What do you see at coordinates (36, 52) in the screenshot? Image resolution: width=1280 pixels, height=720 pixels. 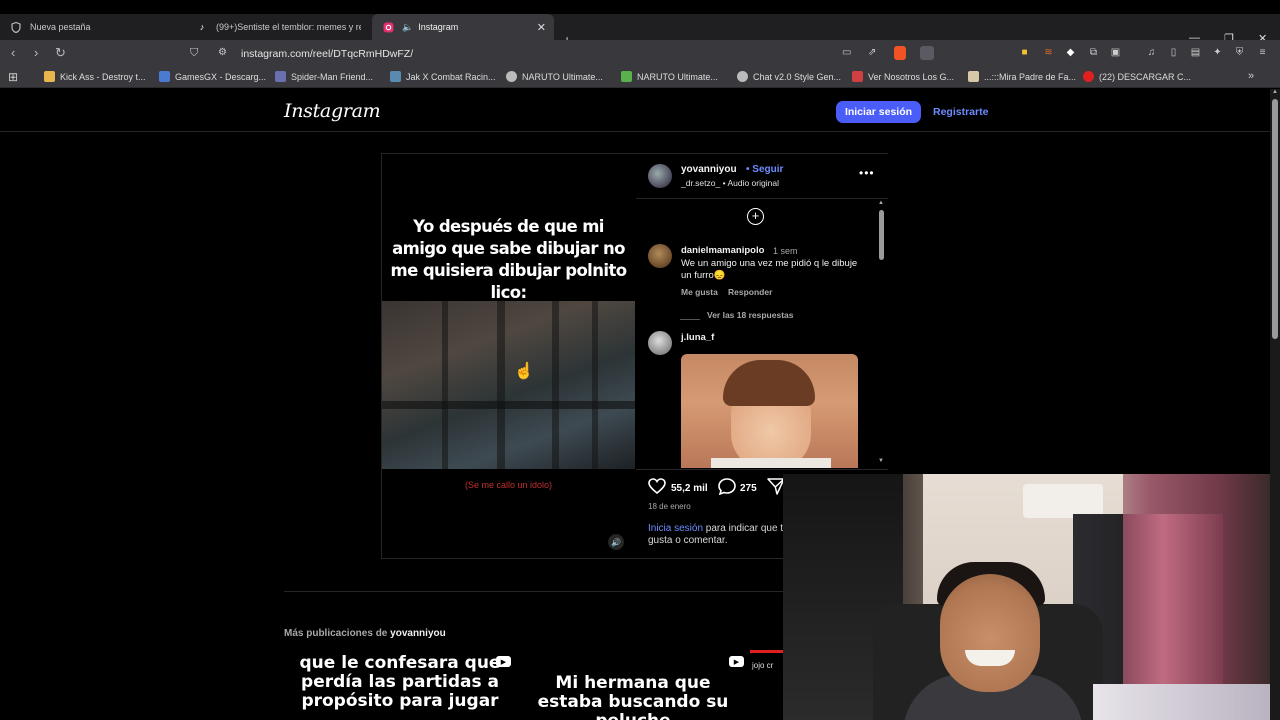 I see `forward-icon: ›` at bounding box center [36, 52].